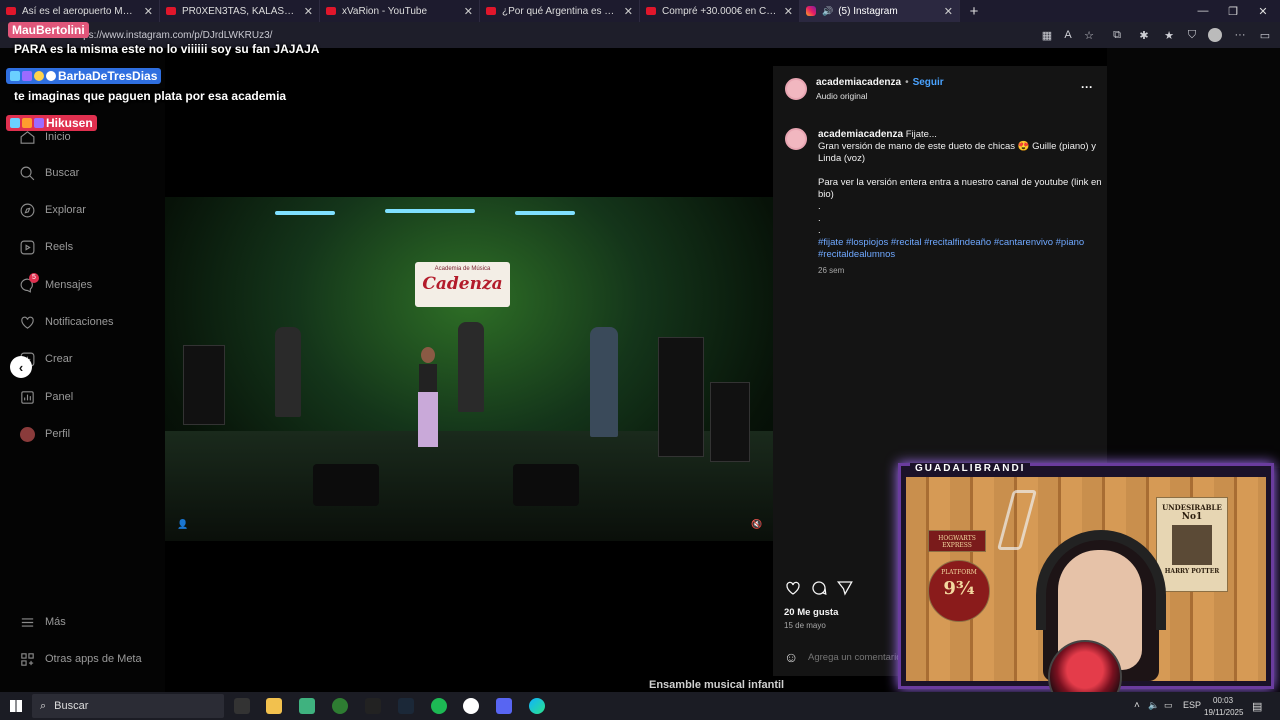 The image size is (1280, 720). Describe the element at coordinates (1144, 35) in the screenshot. I see `puzzle-icon: ✱` at that location.